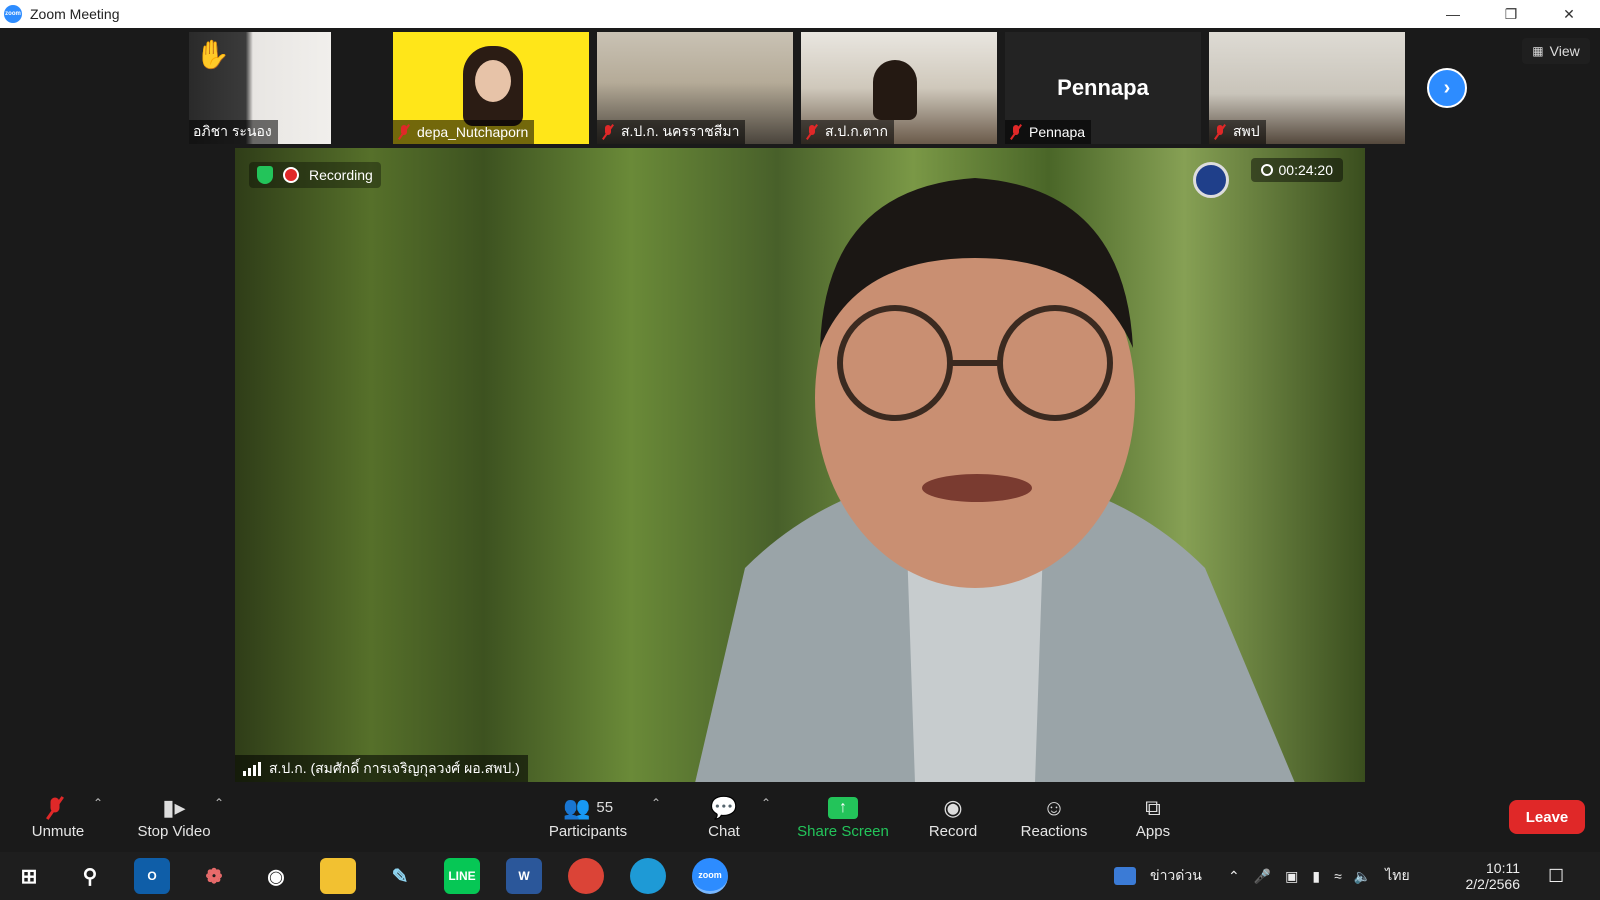 Image resolution: width=1600 pixels, height=900 pixels. Describe the element at coordinates (291, 175) in the screenshot. I see `record-dot-icon` at that location.